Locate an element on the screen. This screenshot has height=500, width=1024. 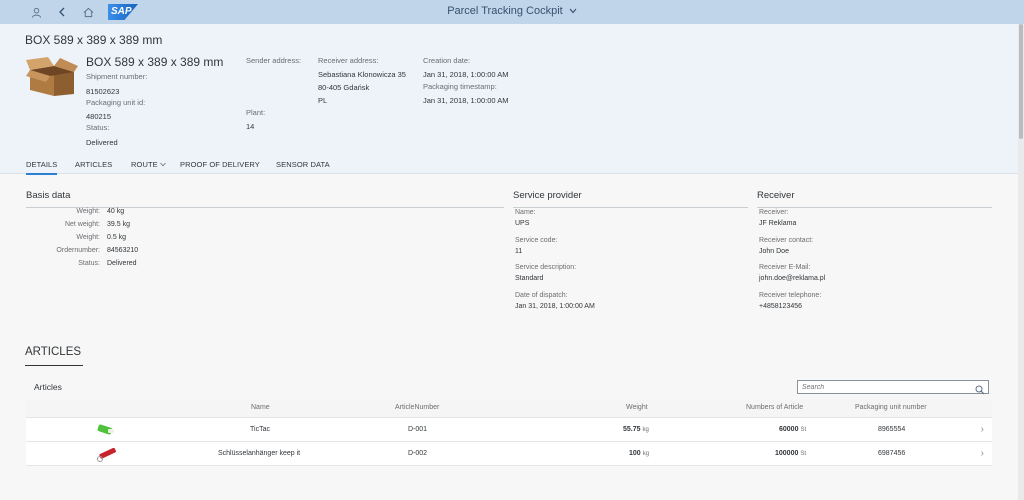
user-icon is located at coordinates (36, 12).